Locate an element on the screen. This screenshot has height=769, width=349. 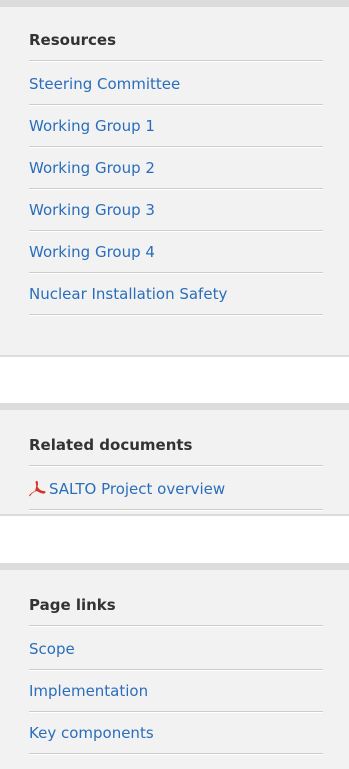
page-links-link-list: Scope Implementation Key components is located at coordinates (176, 691).